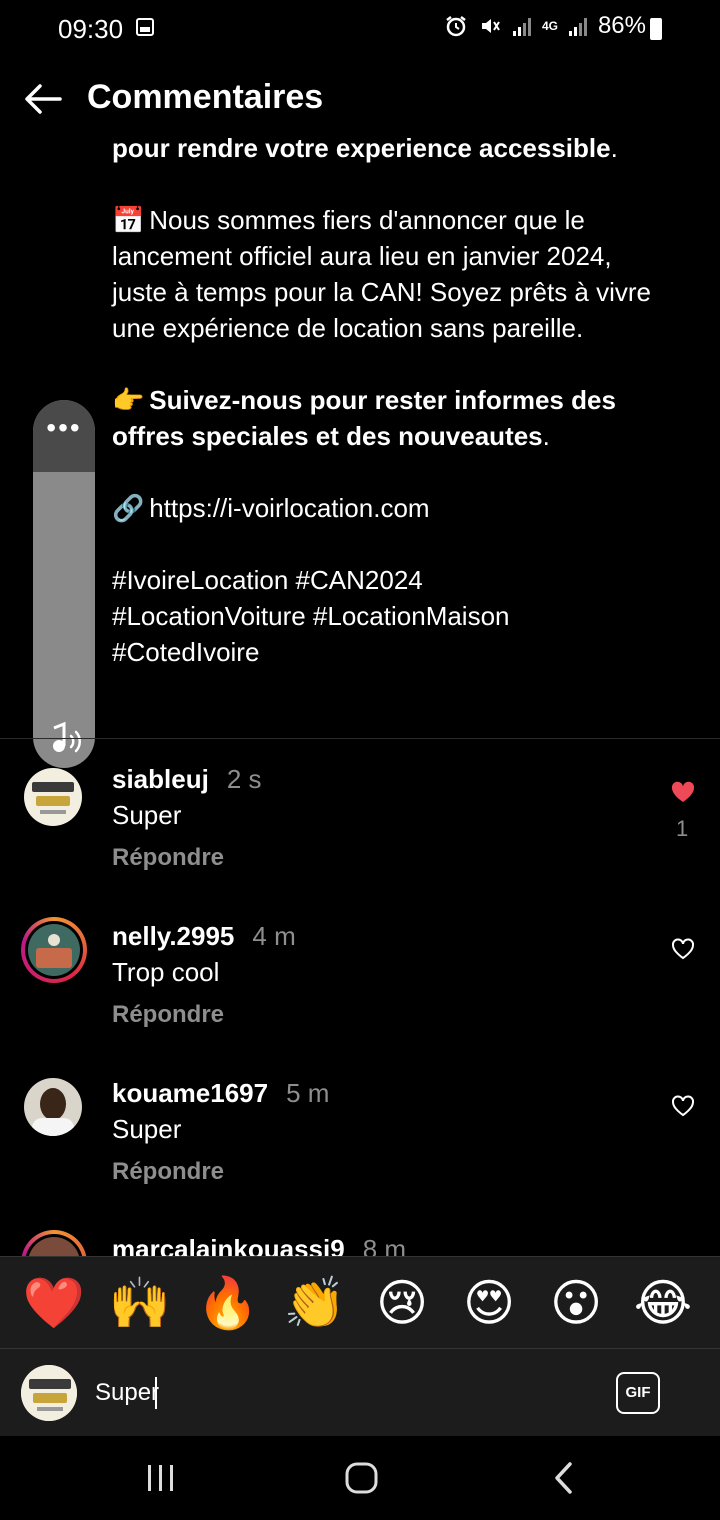 The image size is (720, 1520). I want to click on page-title: Commentaires, so click(205, 97).